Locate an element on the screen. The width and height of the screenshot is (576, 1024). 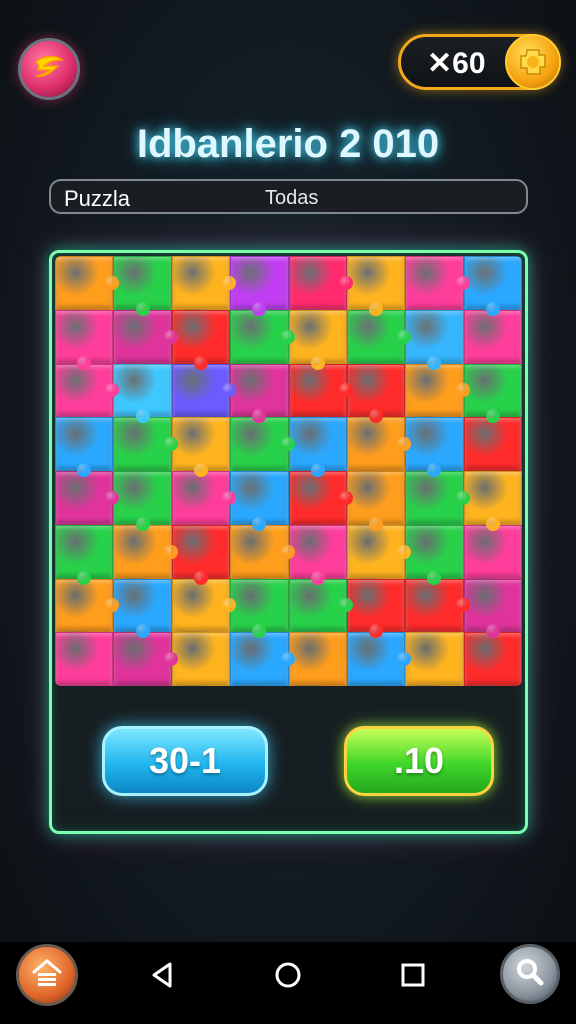
search-button is located at coordinates (530, 974).